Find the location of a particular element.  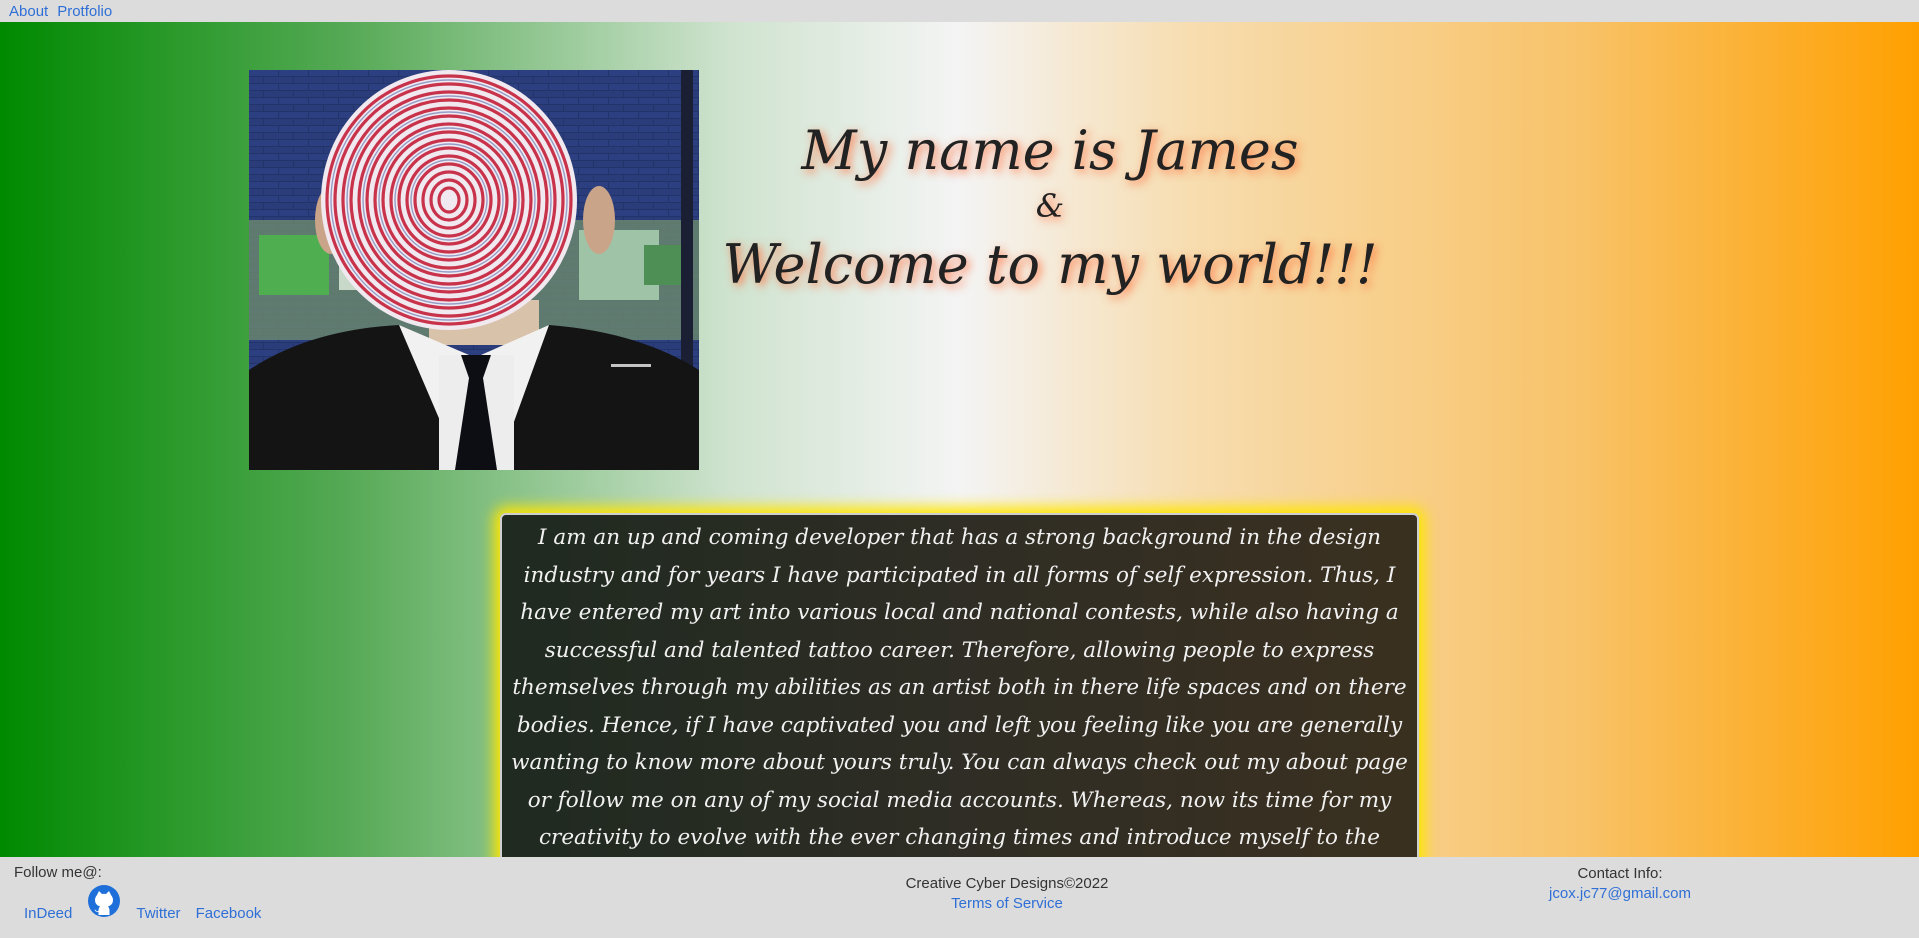

top-nav: About Protfolio is located at coordinates (959, 11).